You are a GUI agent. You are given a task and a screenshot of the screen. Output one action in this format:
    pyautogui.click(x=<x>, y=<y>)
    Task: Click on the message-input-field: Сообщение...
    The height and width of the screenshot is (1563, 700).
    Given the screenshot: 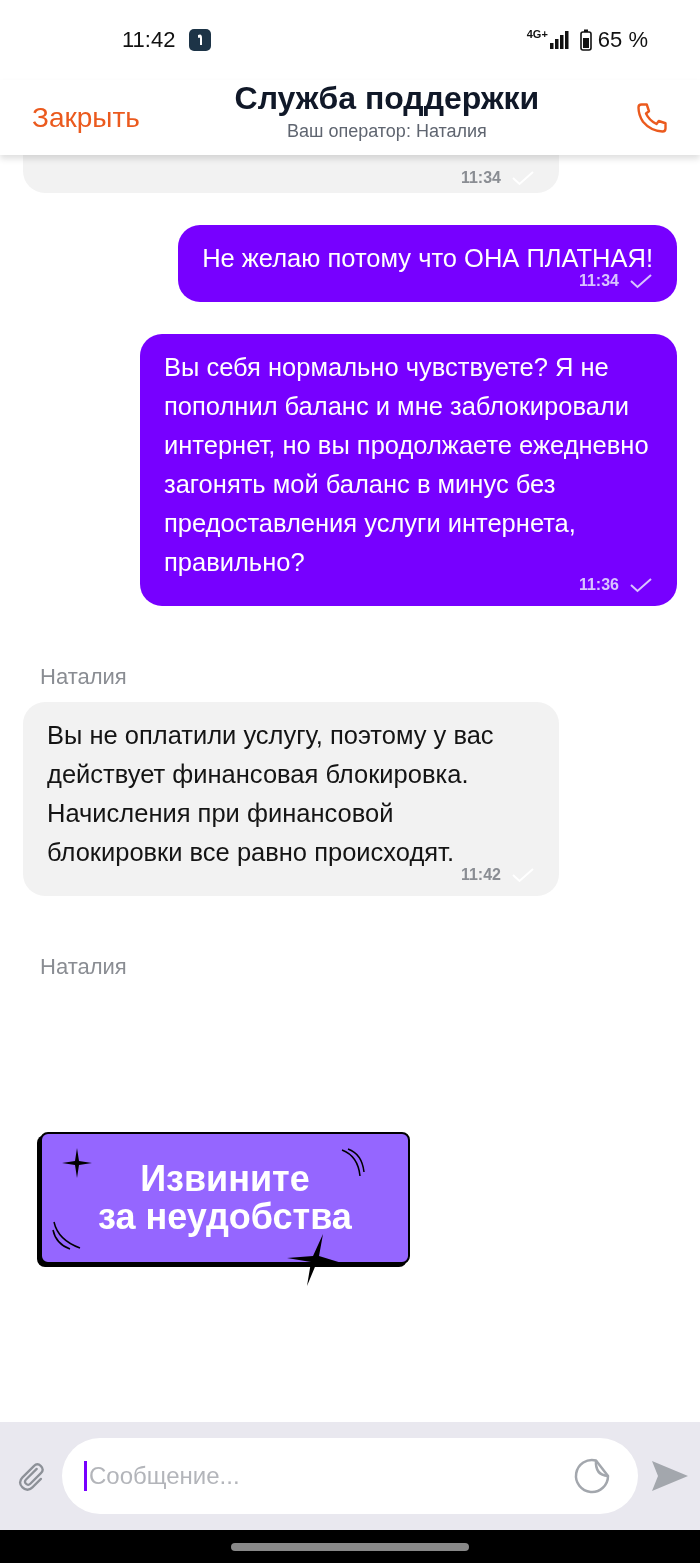 What is the action you would take?
    pyautogui.click(x=350, y=1476)
    